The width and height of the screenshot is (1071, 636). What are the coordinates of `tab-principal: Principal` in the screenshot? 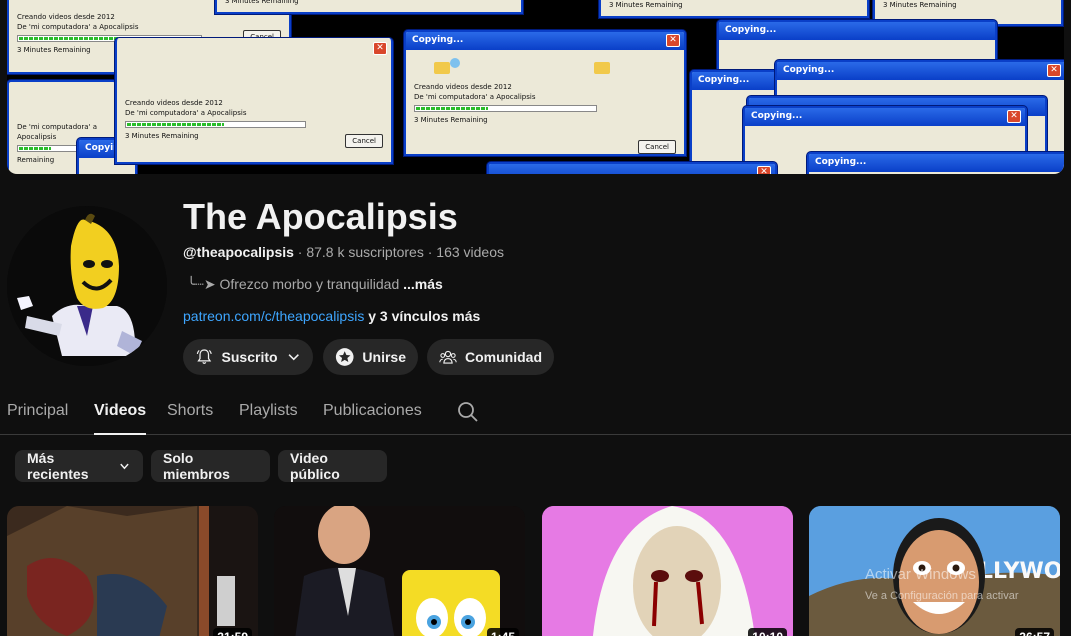 It's located at (37, 418).